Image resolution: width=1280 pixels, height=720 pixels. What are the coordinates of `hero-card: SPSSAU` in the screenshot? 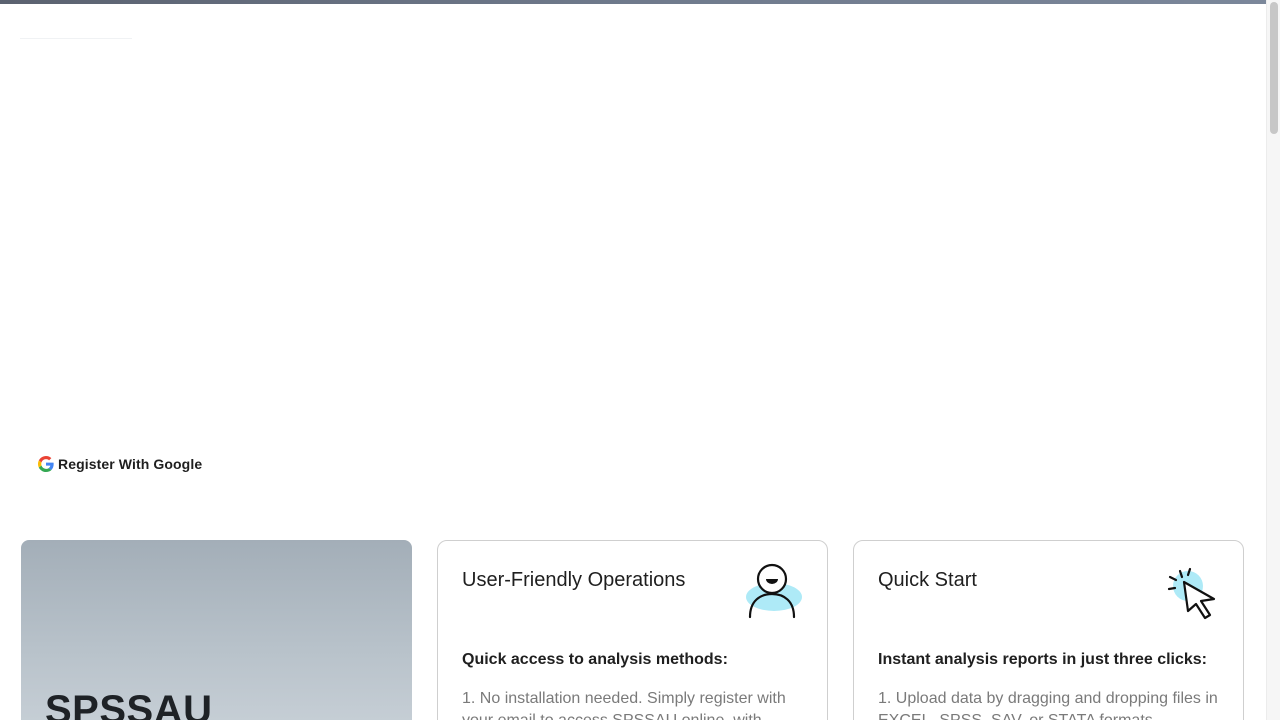 It's located at (216, 630).